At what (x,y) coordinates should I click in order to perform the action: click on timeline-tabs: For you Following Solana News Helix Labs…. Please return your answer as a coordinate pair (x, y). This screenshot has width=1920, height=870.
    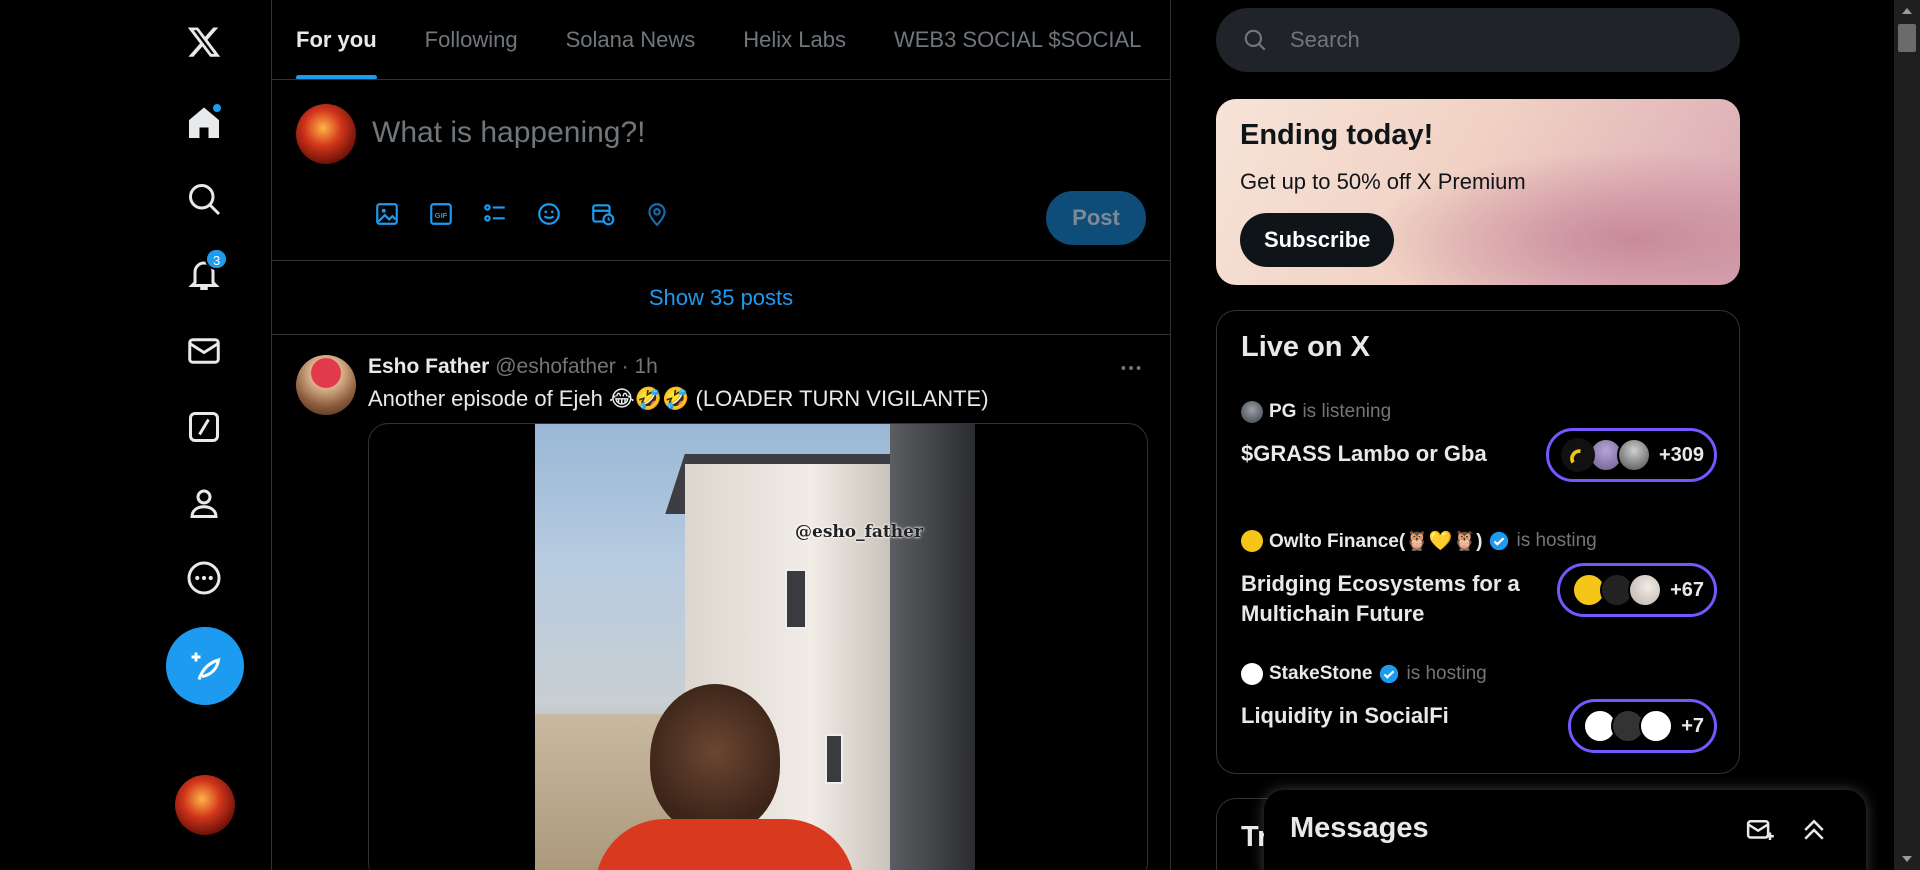
    Looking at the image, I should click on (721, 40).